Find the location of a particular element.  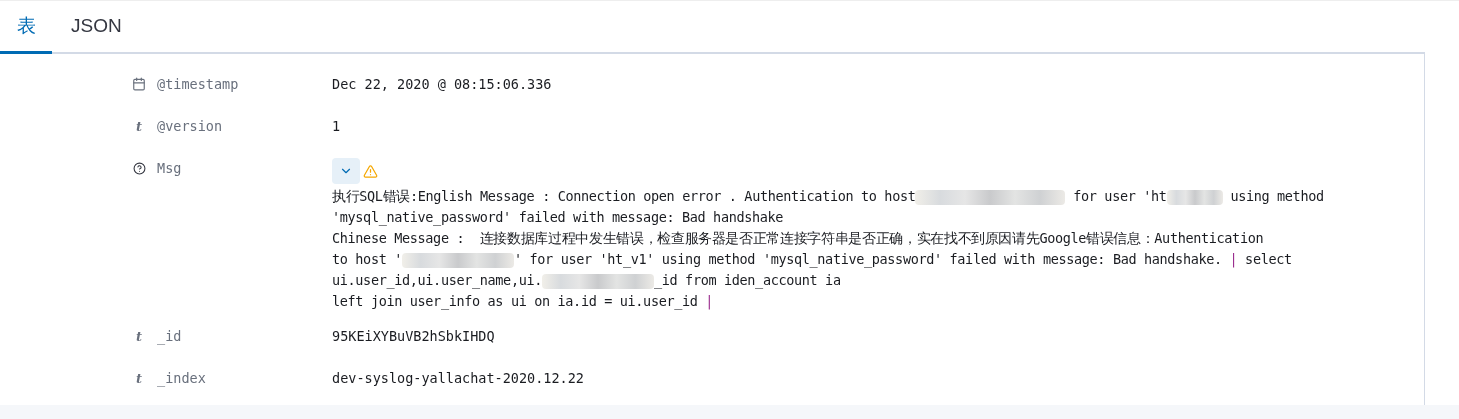

message-line: 执行SQL错误:English Message : Connection open error . Authentication to host for user 'ht using method is located at coordinates (828, 197).